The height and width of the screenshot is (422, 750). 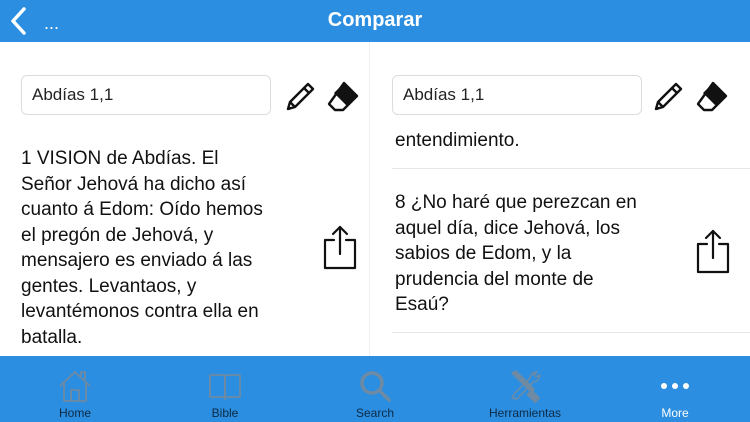 What do you see at coordinates (525, 413) in the screenshot?
I see `tab-label: Herramientas` at bounding box center [525, 413].